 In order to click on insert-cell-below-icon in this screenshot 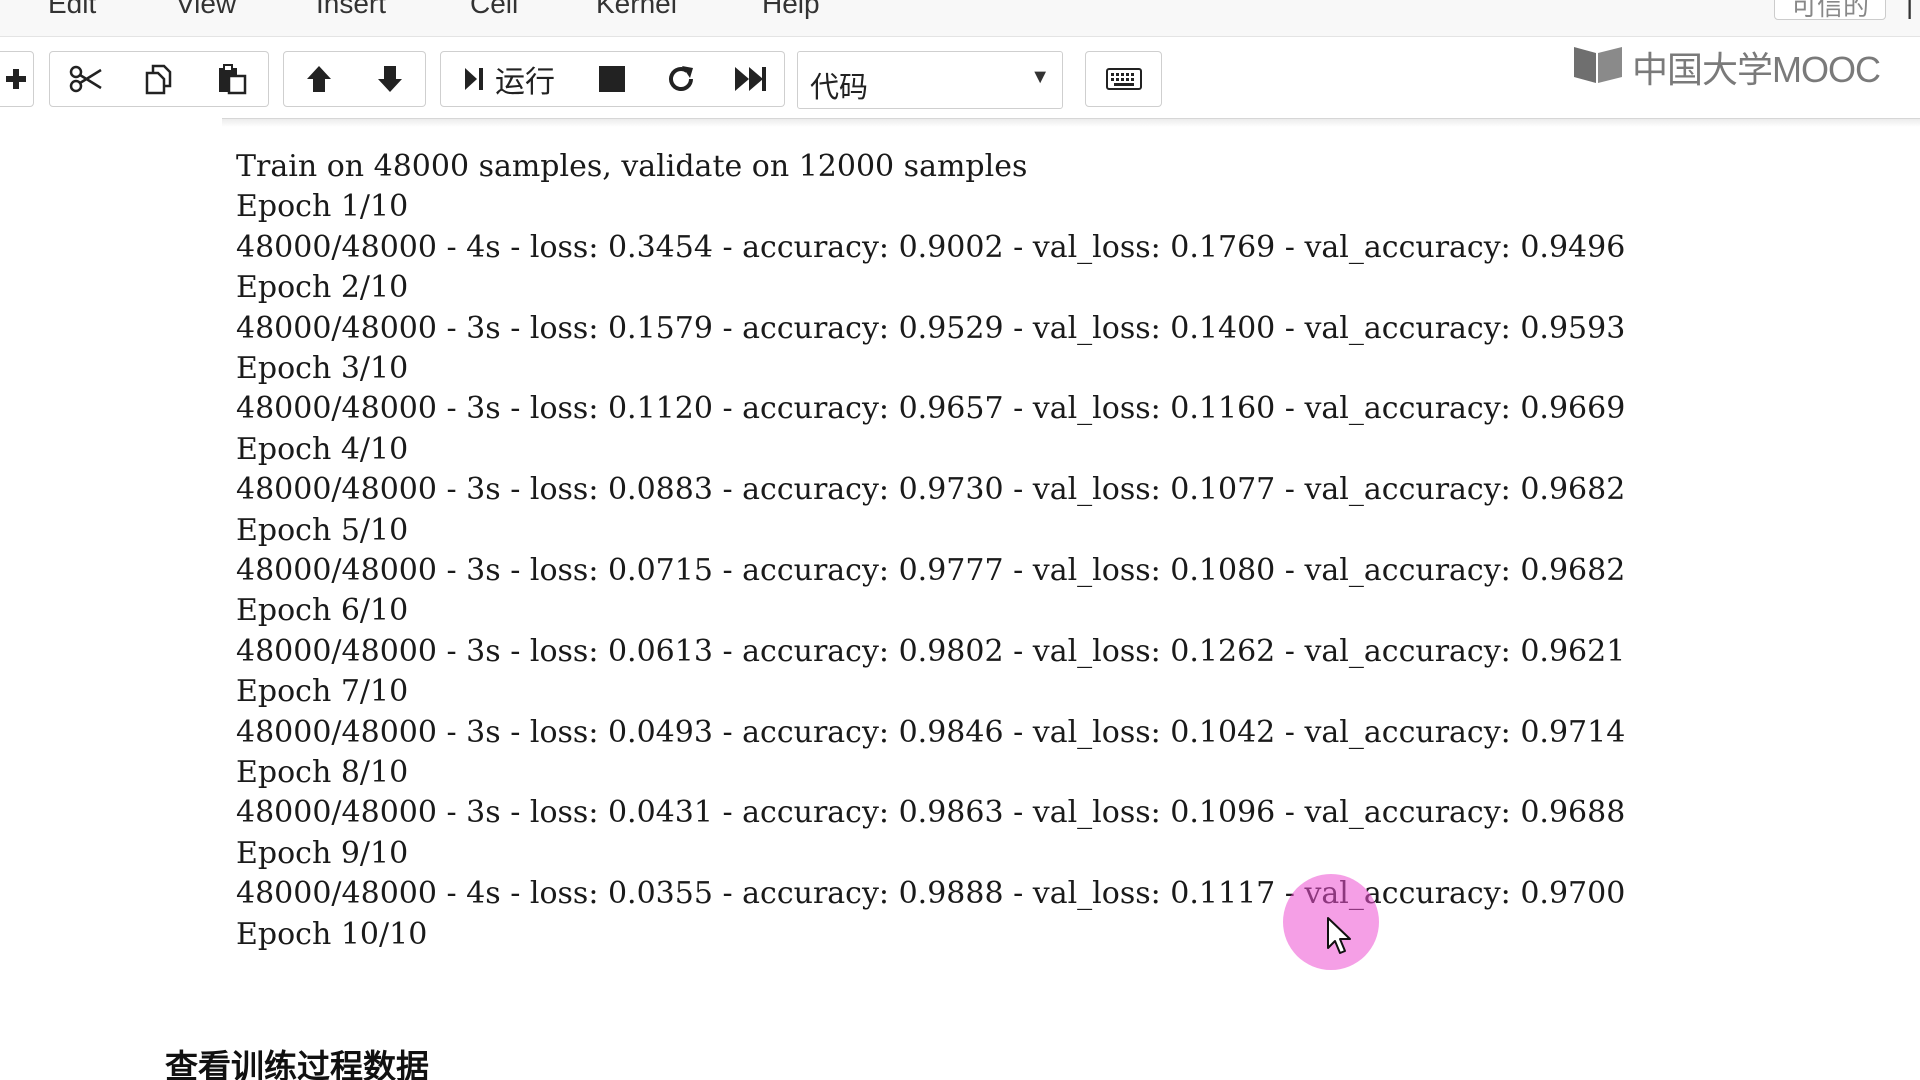, I will do `click(16, 79)`.